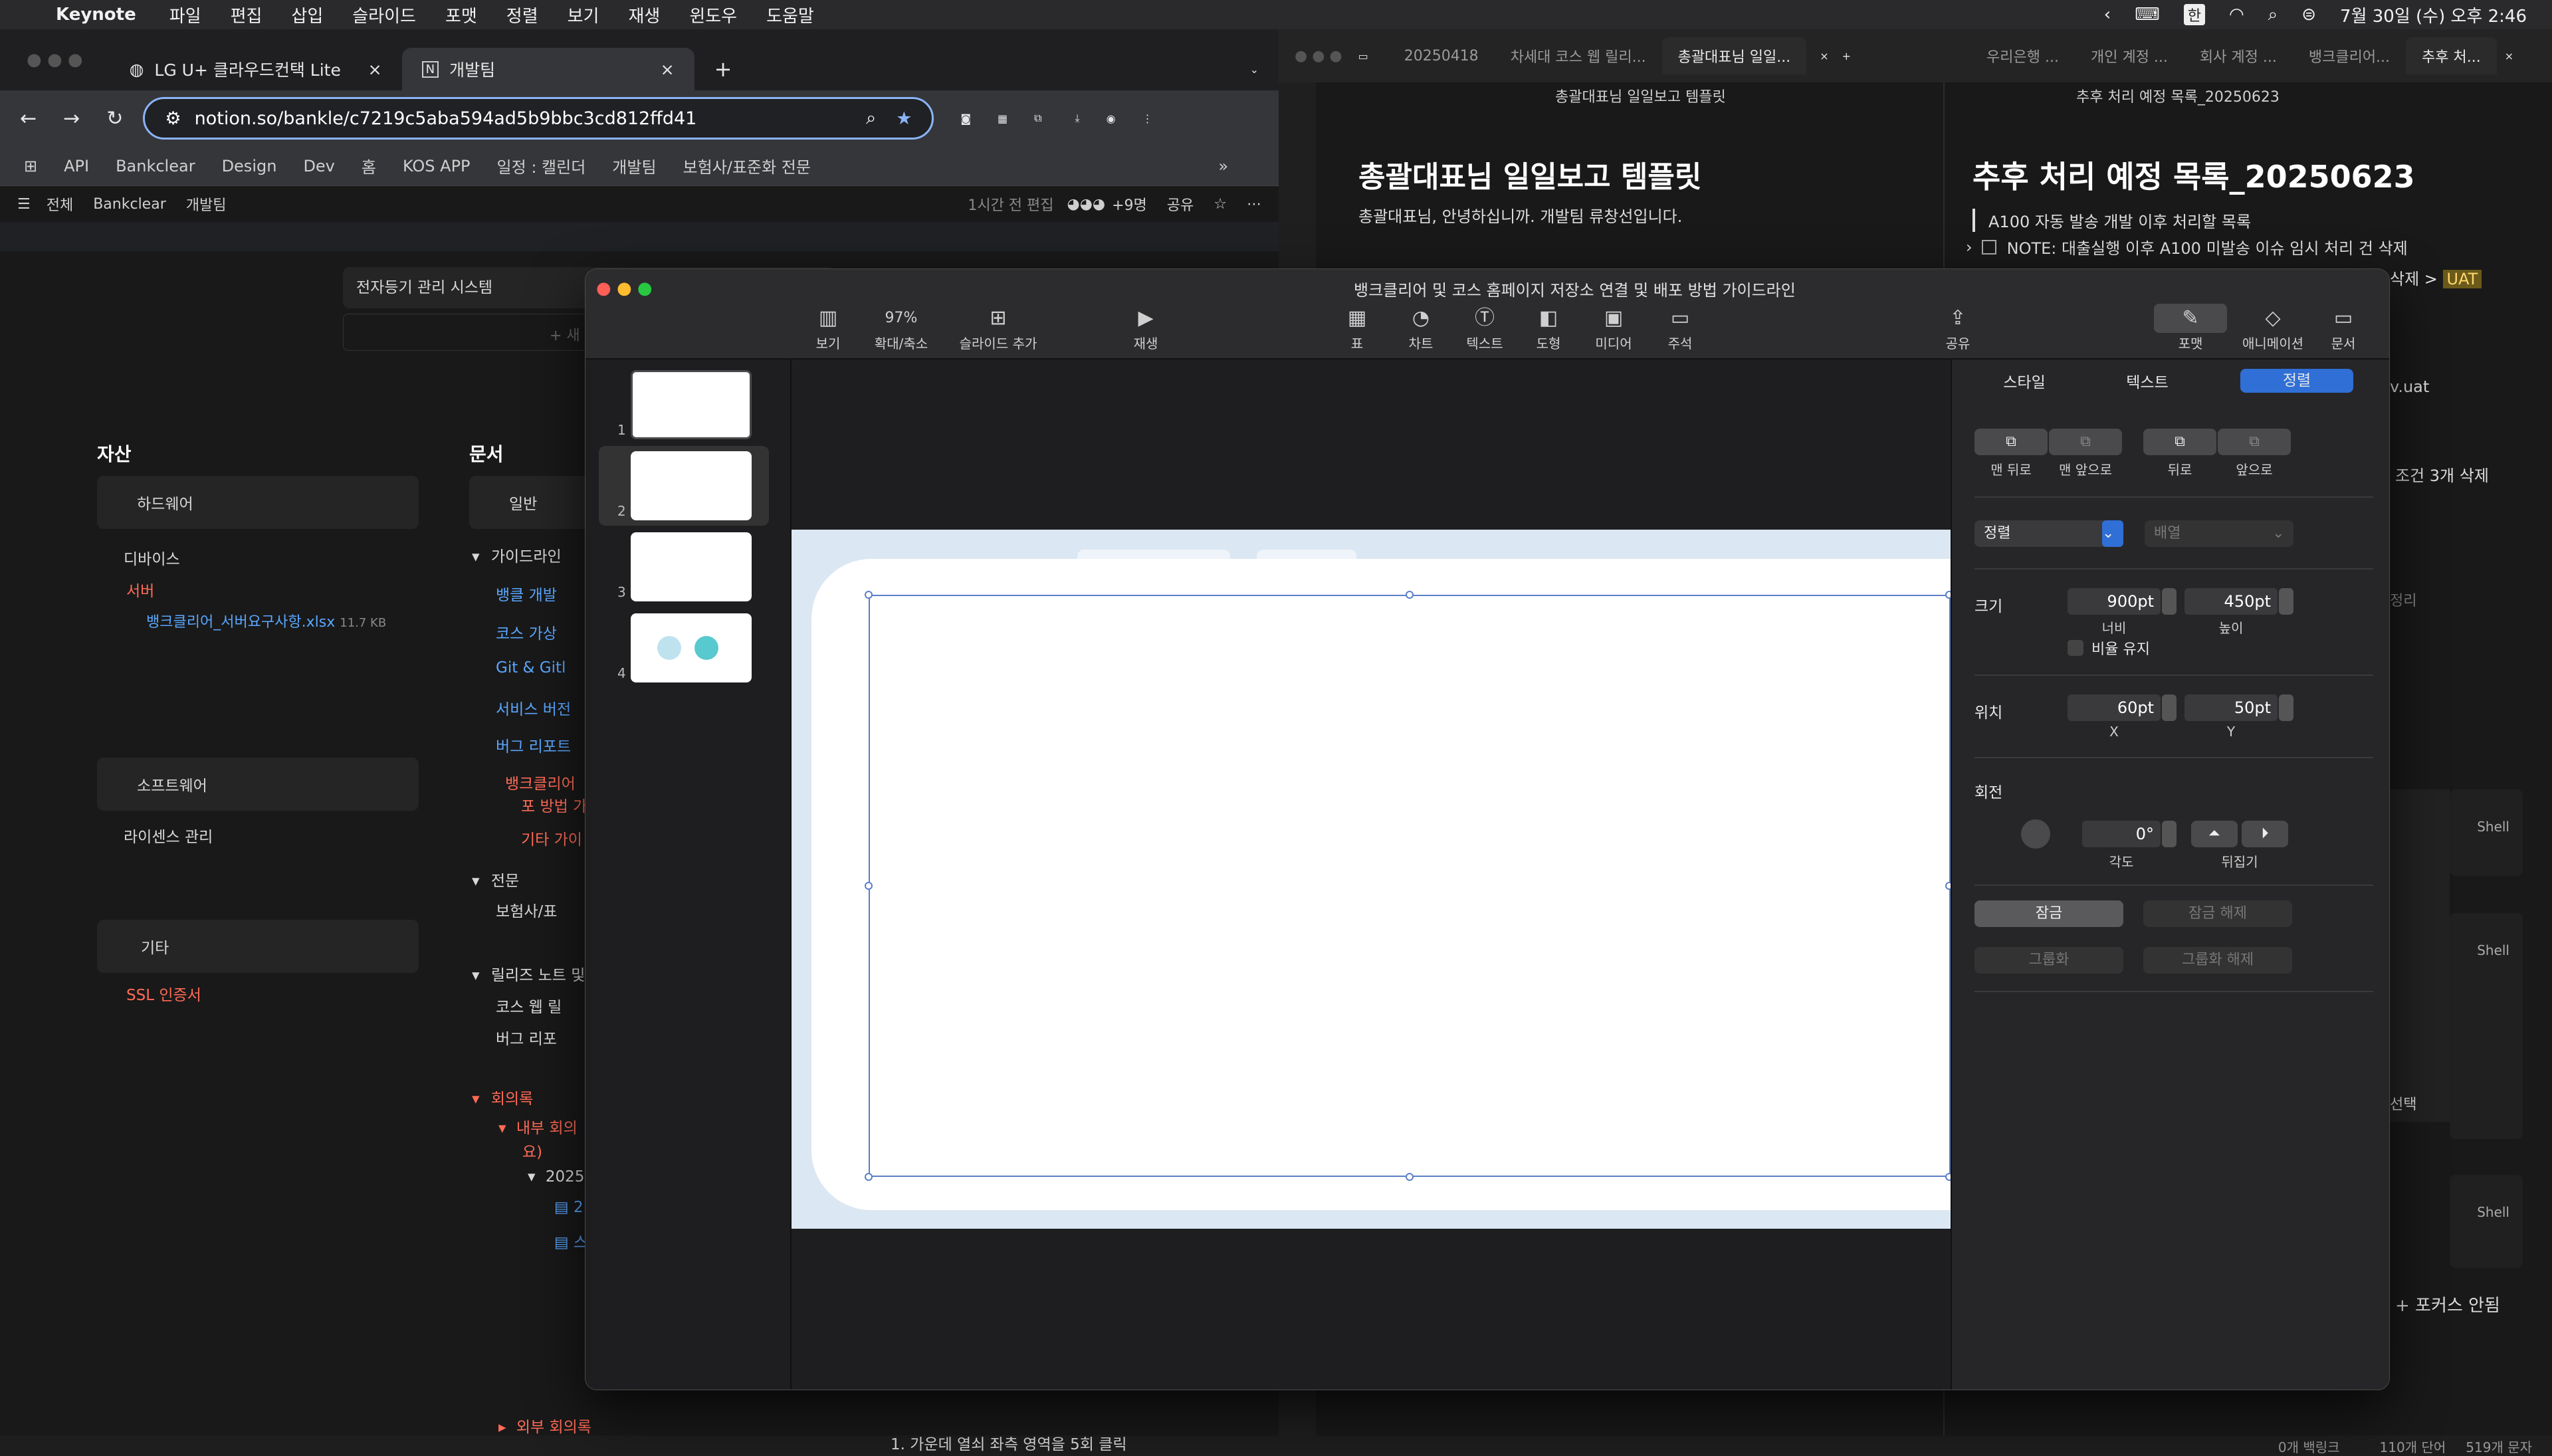  Describe the element at coordinates (526, 632) in the screenshot. I see `guide-item: 코스 가상` at that location.